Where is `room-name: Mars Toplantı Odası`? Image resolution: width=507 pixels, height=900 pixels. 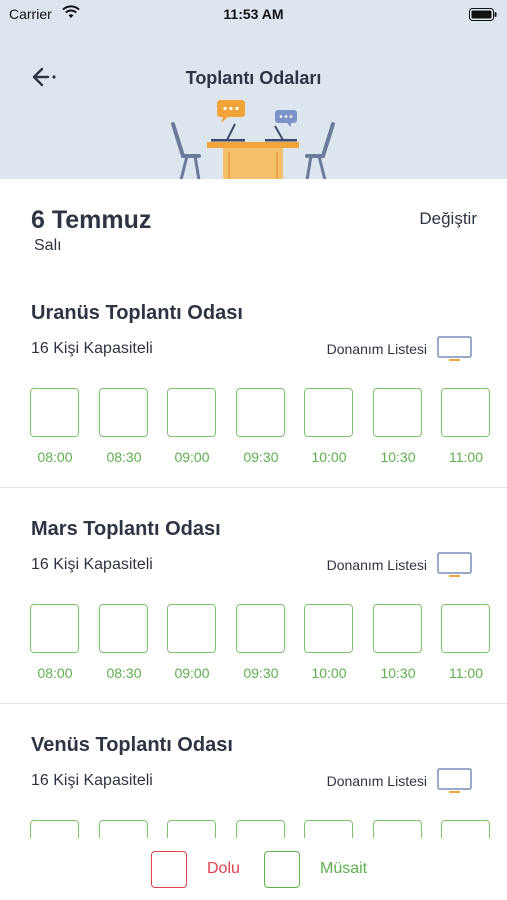 room-name: Mars Toplantı Odası is located at coordinates (126, 529).